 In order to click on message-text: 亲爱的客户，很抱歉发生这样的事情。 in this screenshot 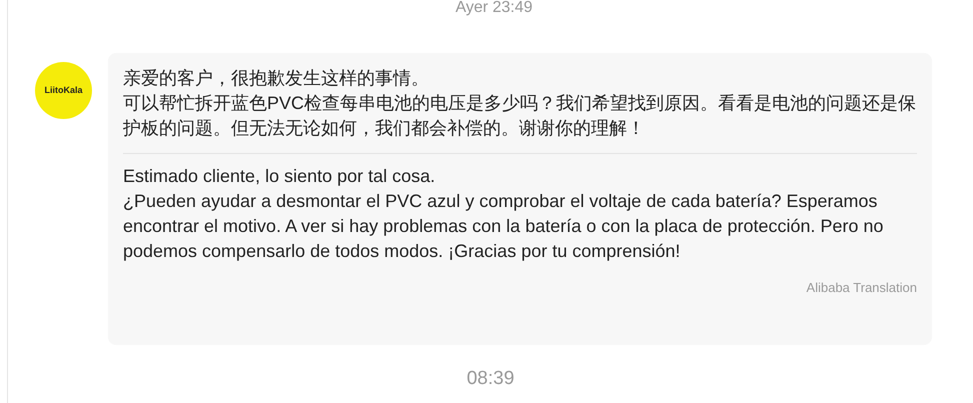, I will do `click(276, 78)`.